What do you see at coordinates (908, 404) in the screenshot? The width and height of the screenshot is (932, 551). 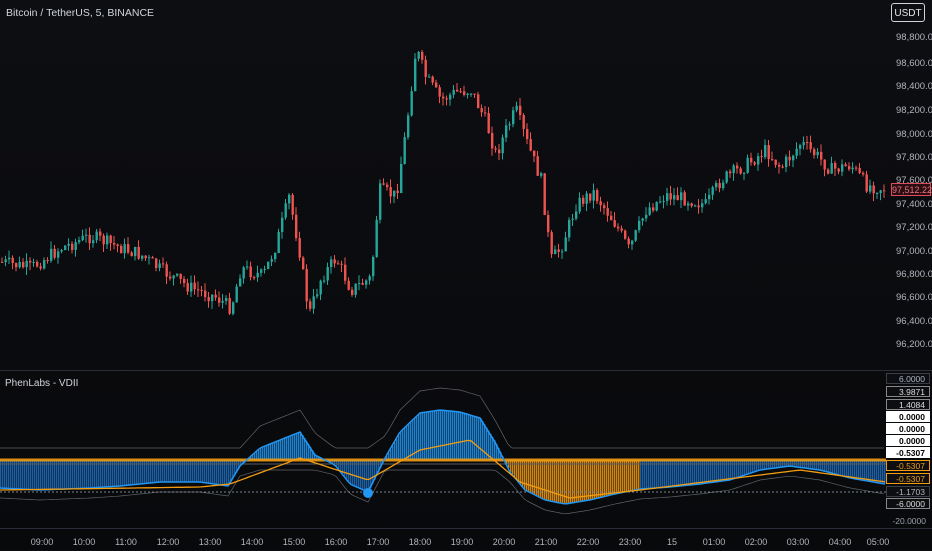 I see `indicator-value-label: 1.4084` at bounding box center [908, 404].